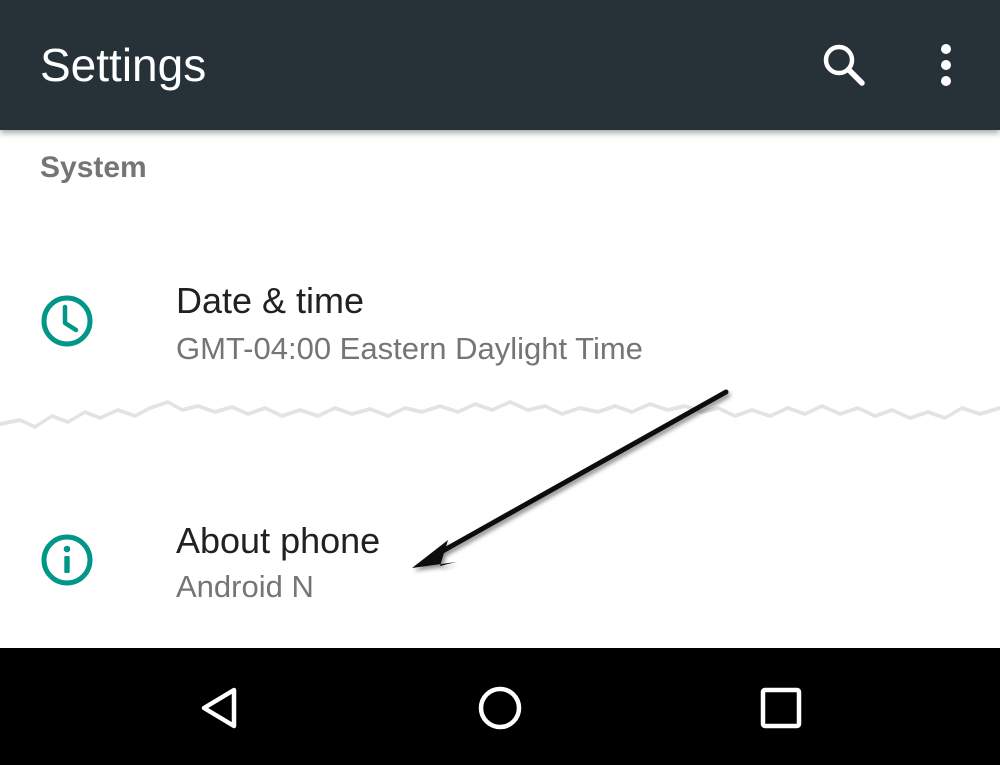  I want to click on section-header-system: System, so click(93, 167).